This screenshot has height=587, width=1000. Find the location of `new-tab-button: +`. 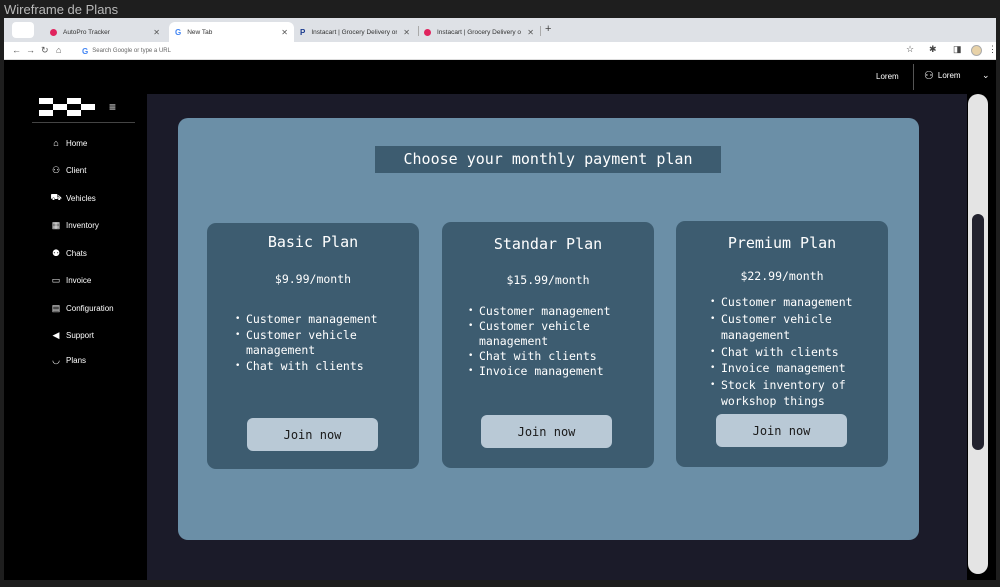

new-tab-button: + is located at coordinates (548, 29).